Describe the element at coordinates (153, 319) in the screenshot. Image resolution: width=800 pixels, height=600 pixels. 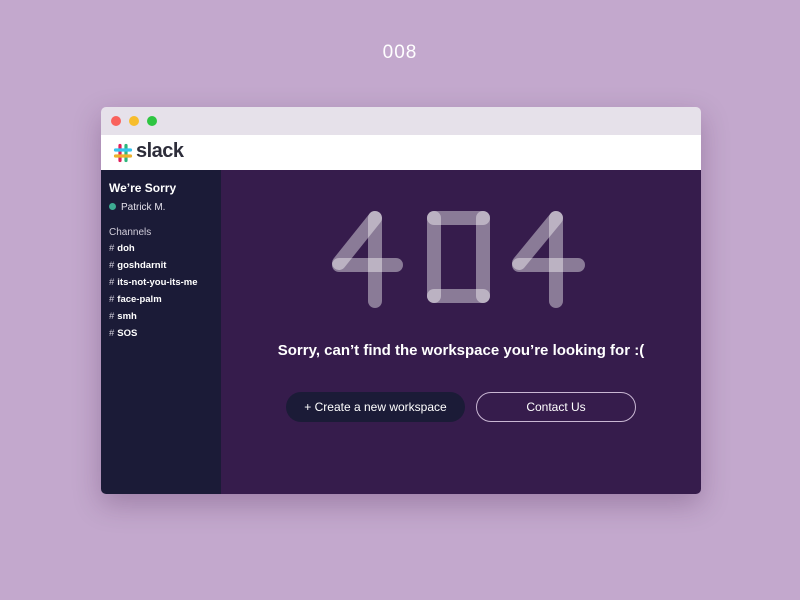
I see `channel-item-smh: # smh` at that location.